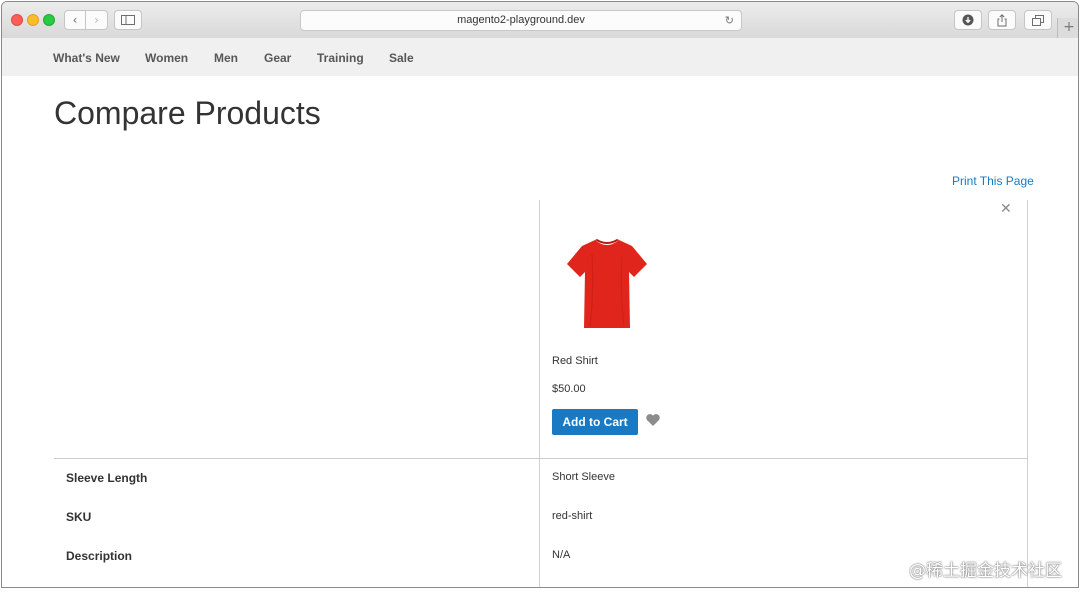  I want to click on attributes-divider, so click(541, 458).